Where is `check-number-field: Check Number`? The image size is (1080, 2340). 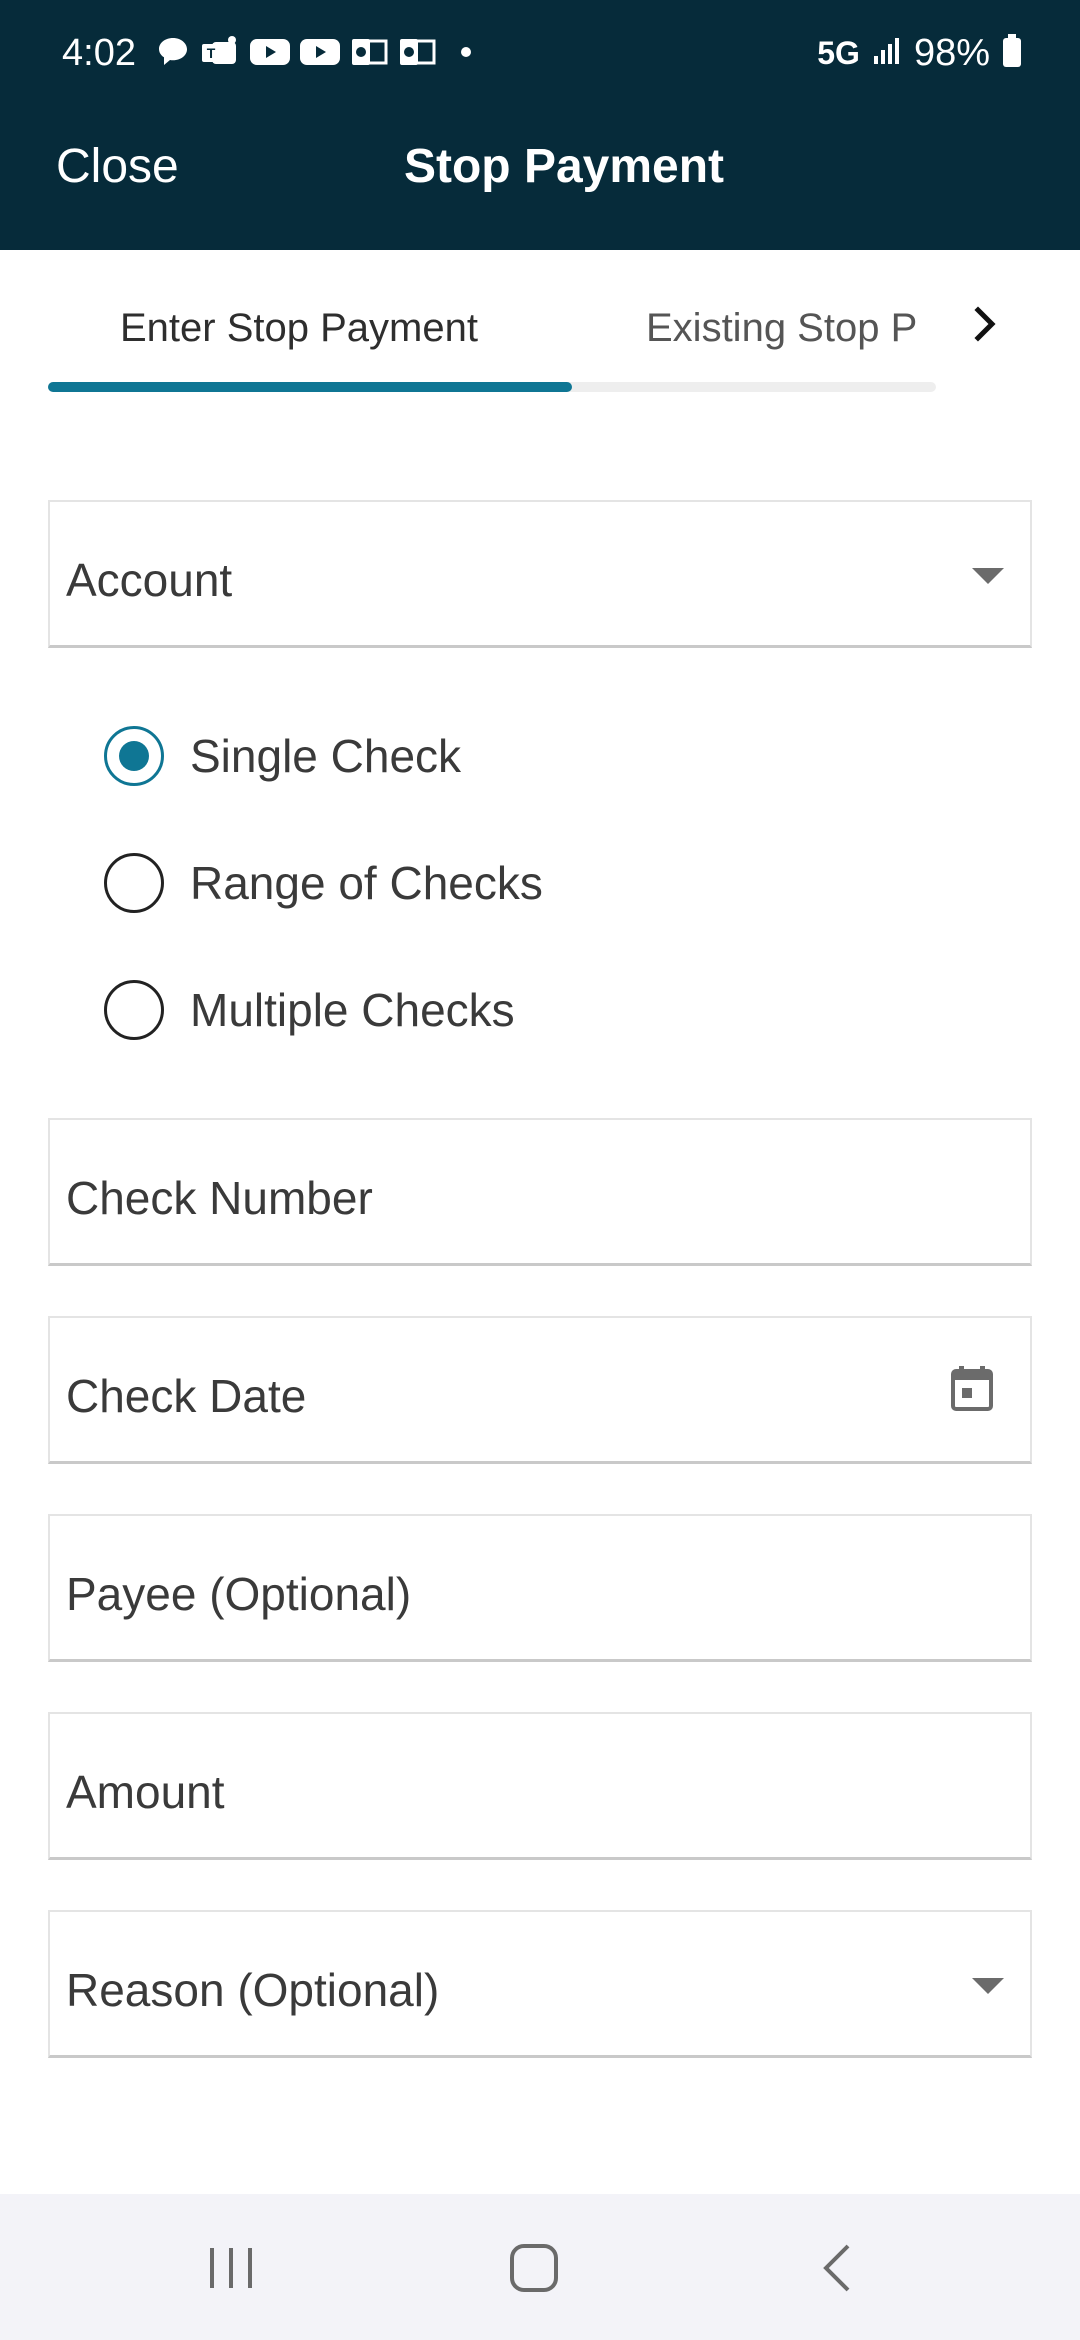
check-number-field: Check Number is located at coordinates (540, 1192).